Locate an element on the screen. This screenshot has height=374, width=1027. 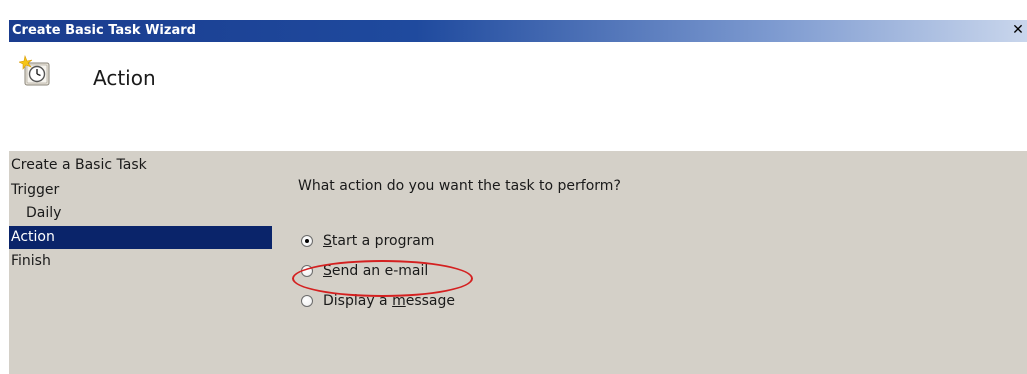
nav-item-trigger: Trigger is located at coordinates (34, 190).